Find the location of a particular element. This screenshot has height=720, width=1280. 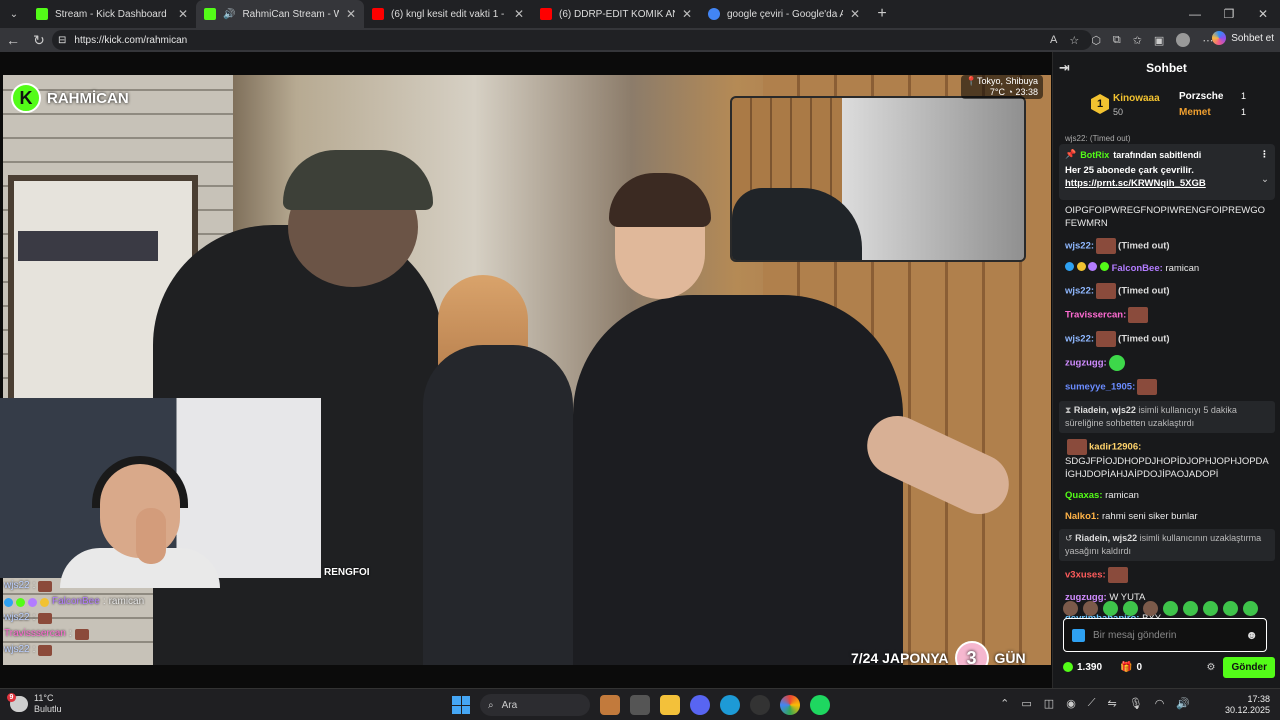

tab-kick-dashboard: Stream - Kick Dashboard ✕ is located at coordinates (112, 14).